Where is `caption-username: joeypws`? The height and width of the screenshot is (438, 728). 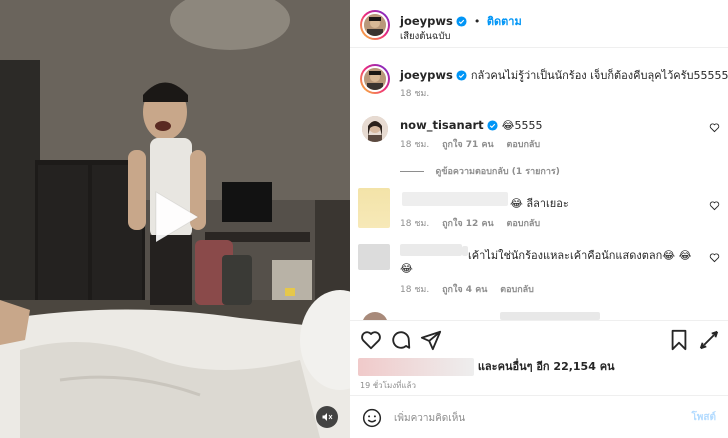
caption-username: joeypws is located at coordinates (426, 75).